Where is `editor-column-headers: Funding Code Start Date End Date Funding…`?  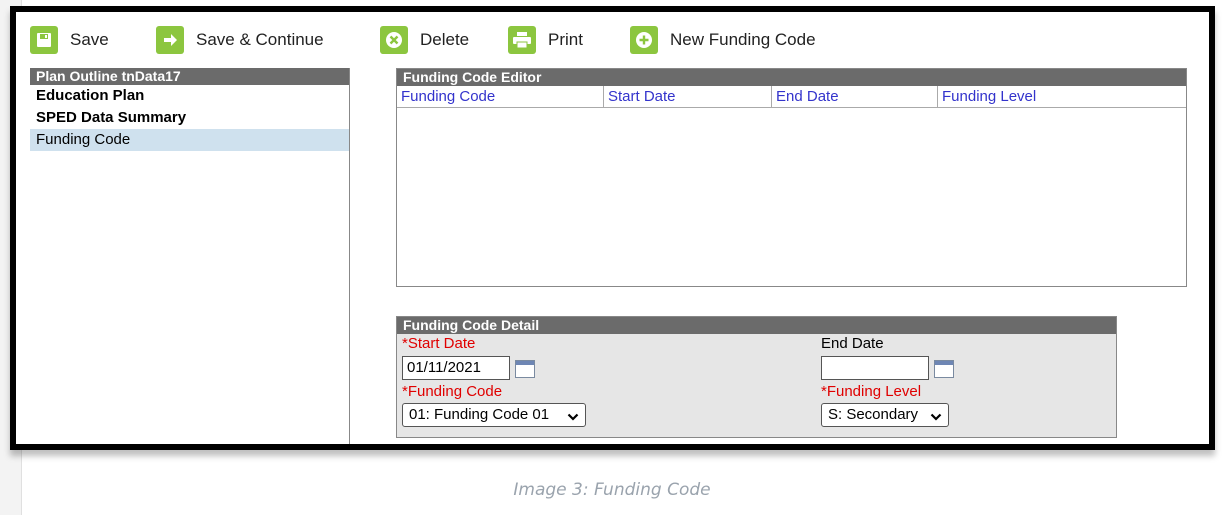
editor-column-headers: Funding Code Start Date End Date Funding… is located at coordinates (791, 97).